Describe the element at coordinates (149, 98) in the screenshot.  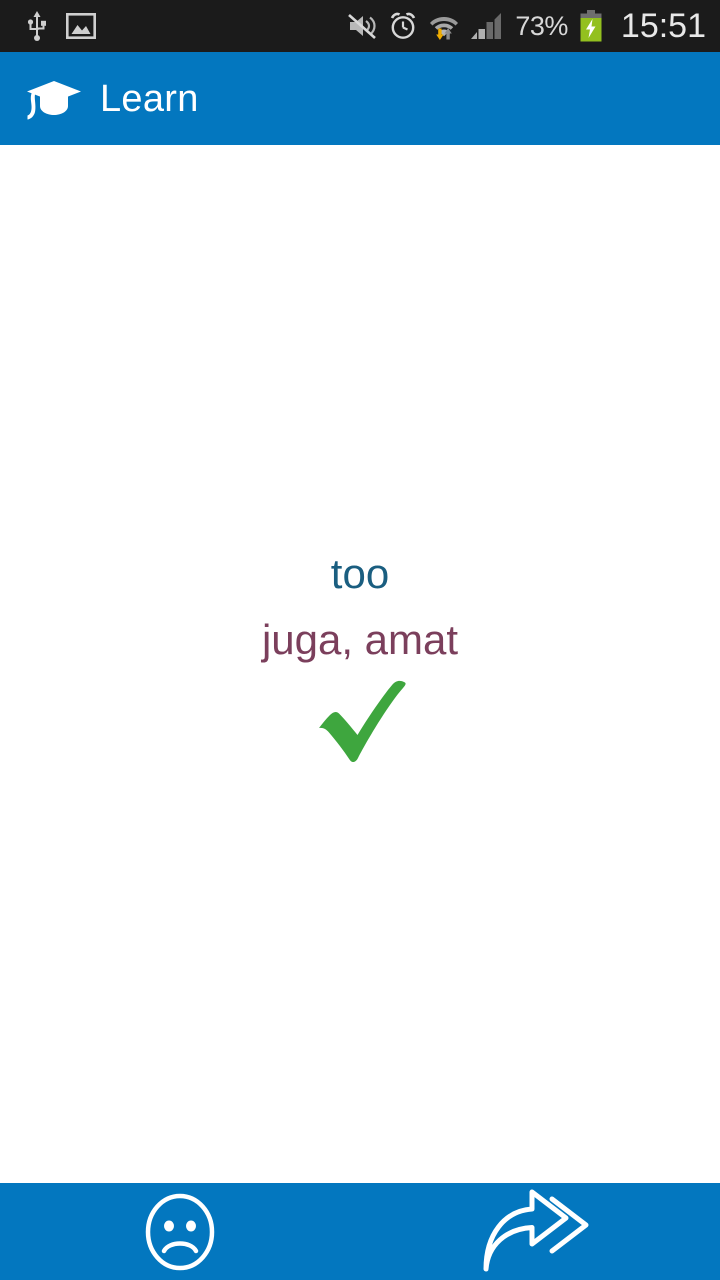
I see `page-title: Learn` at that location.